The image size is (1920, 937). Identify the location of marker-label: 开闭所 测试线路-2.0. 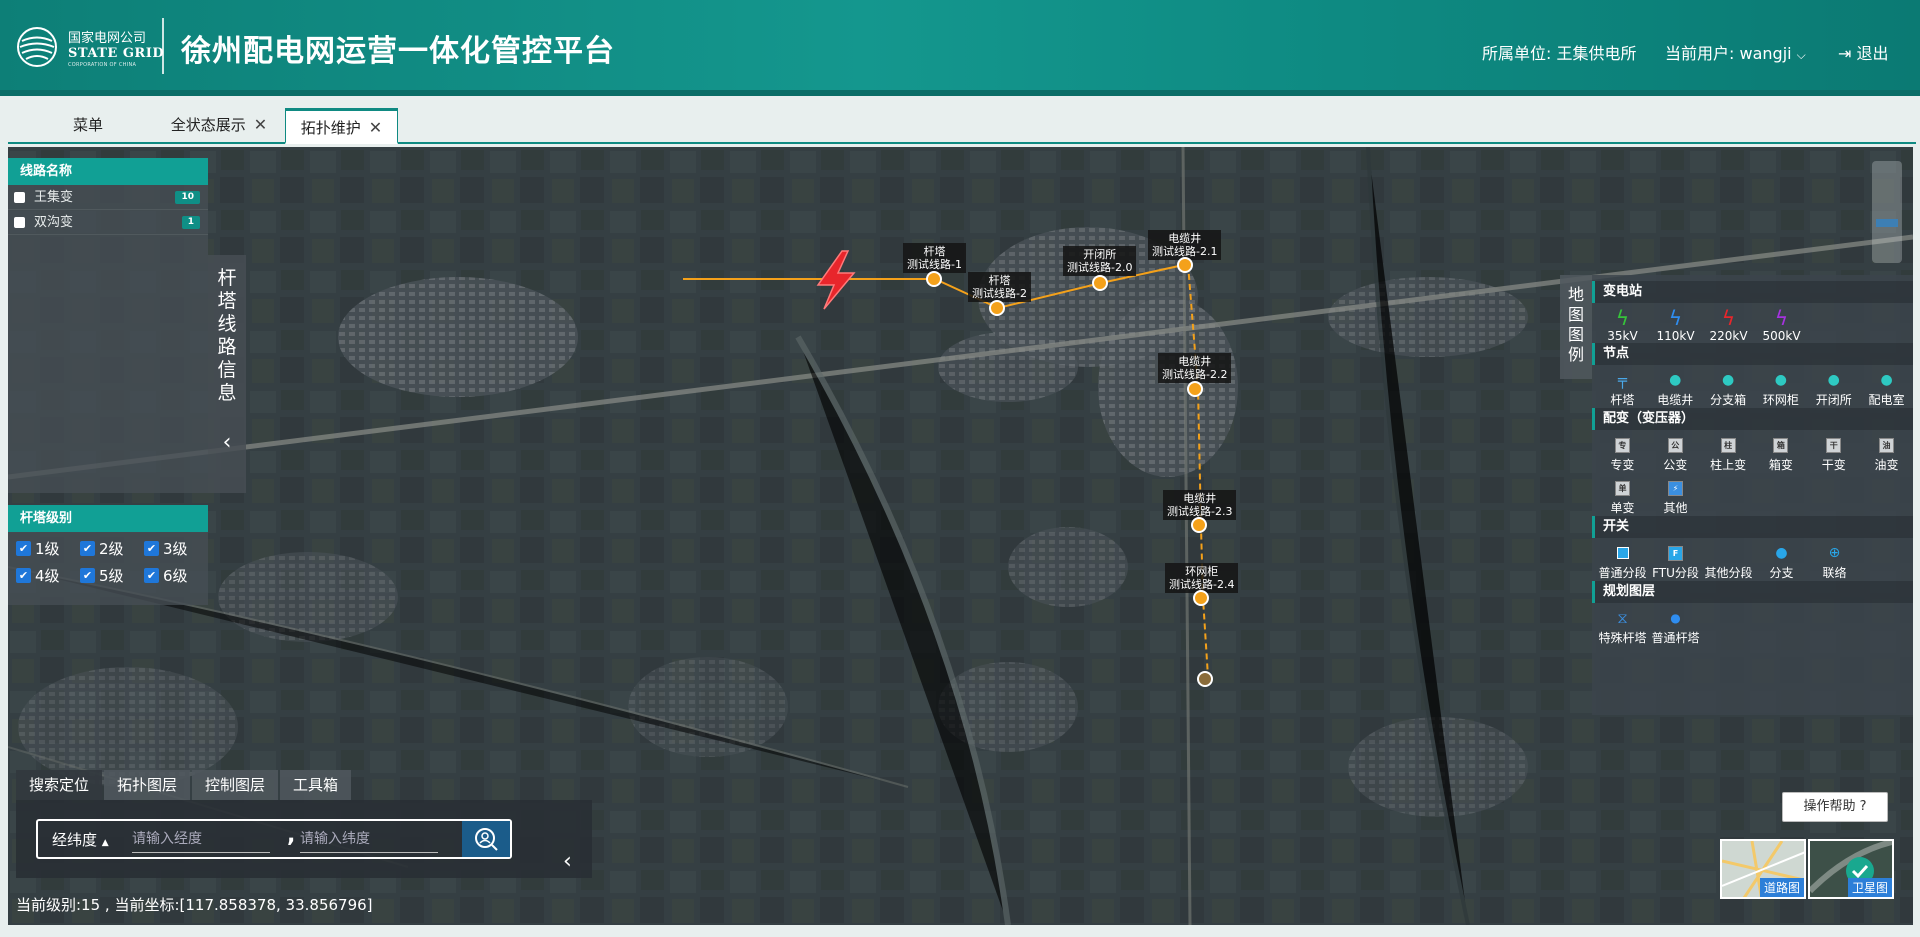
(1100, 261).